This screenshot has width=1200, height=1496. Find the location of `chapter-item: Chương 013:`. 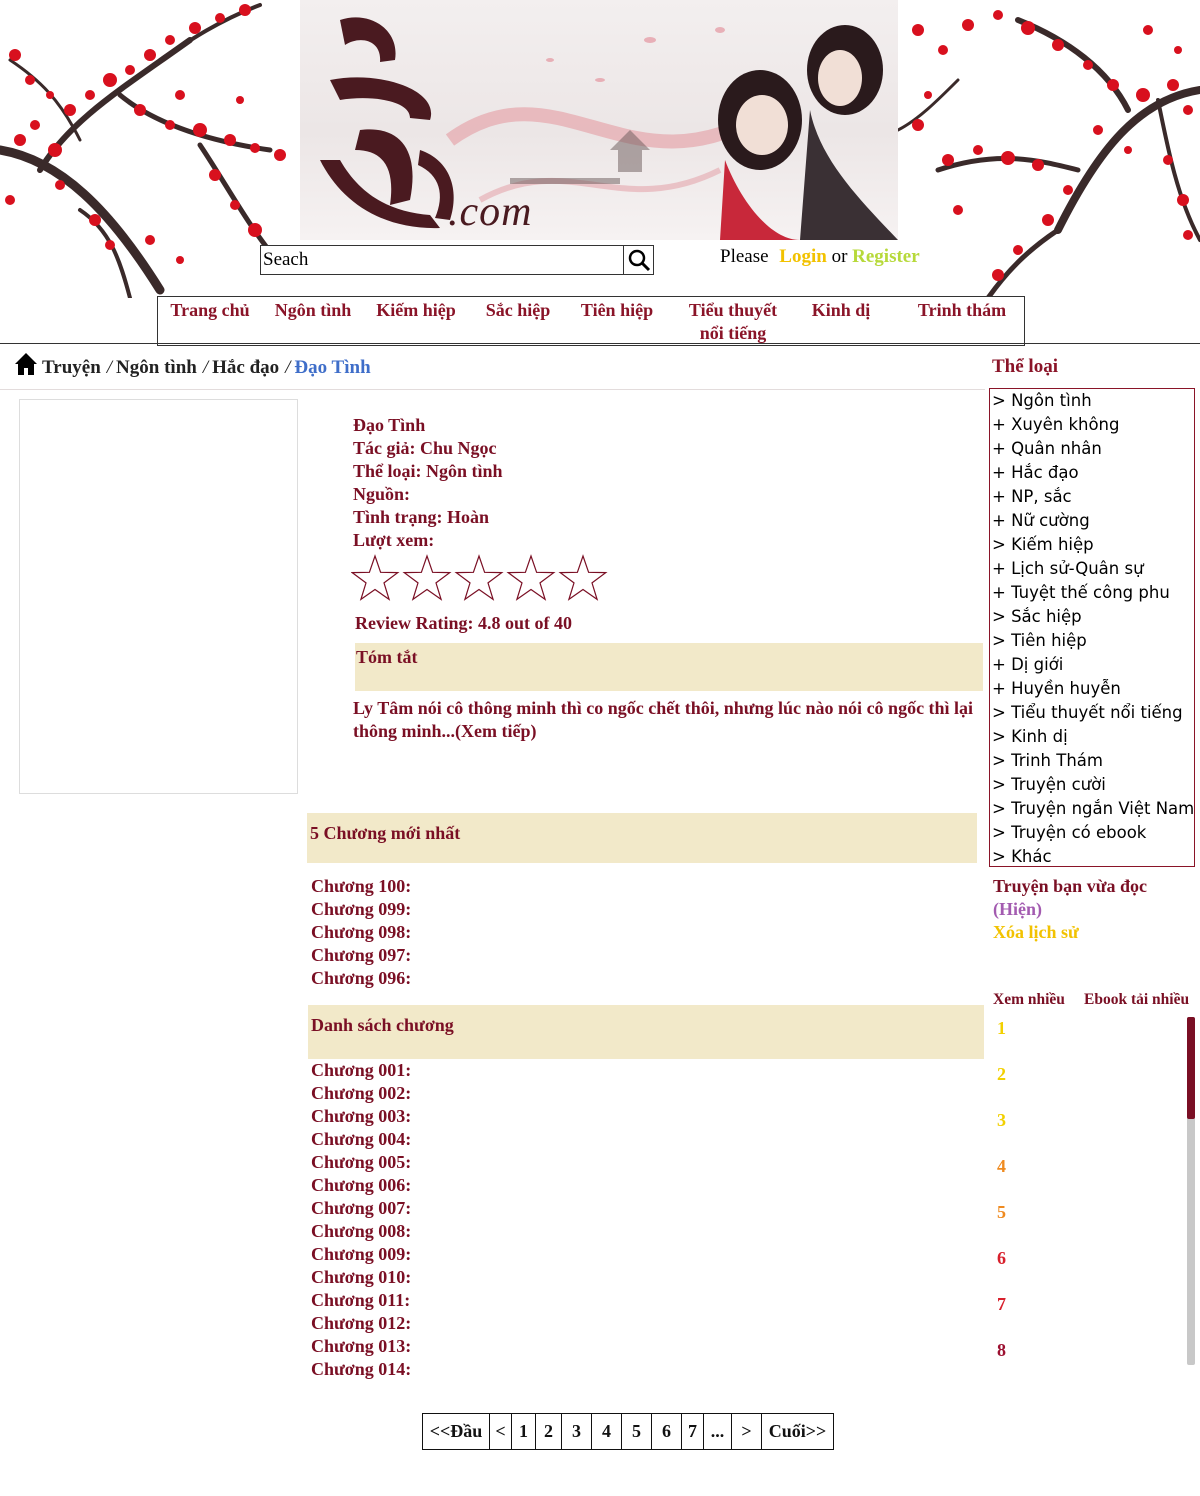

chapter-item: Chương 013: is located at coordinates (361, 1346).